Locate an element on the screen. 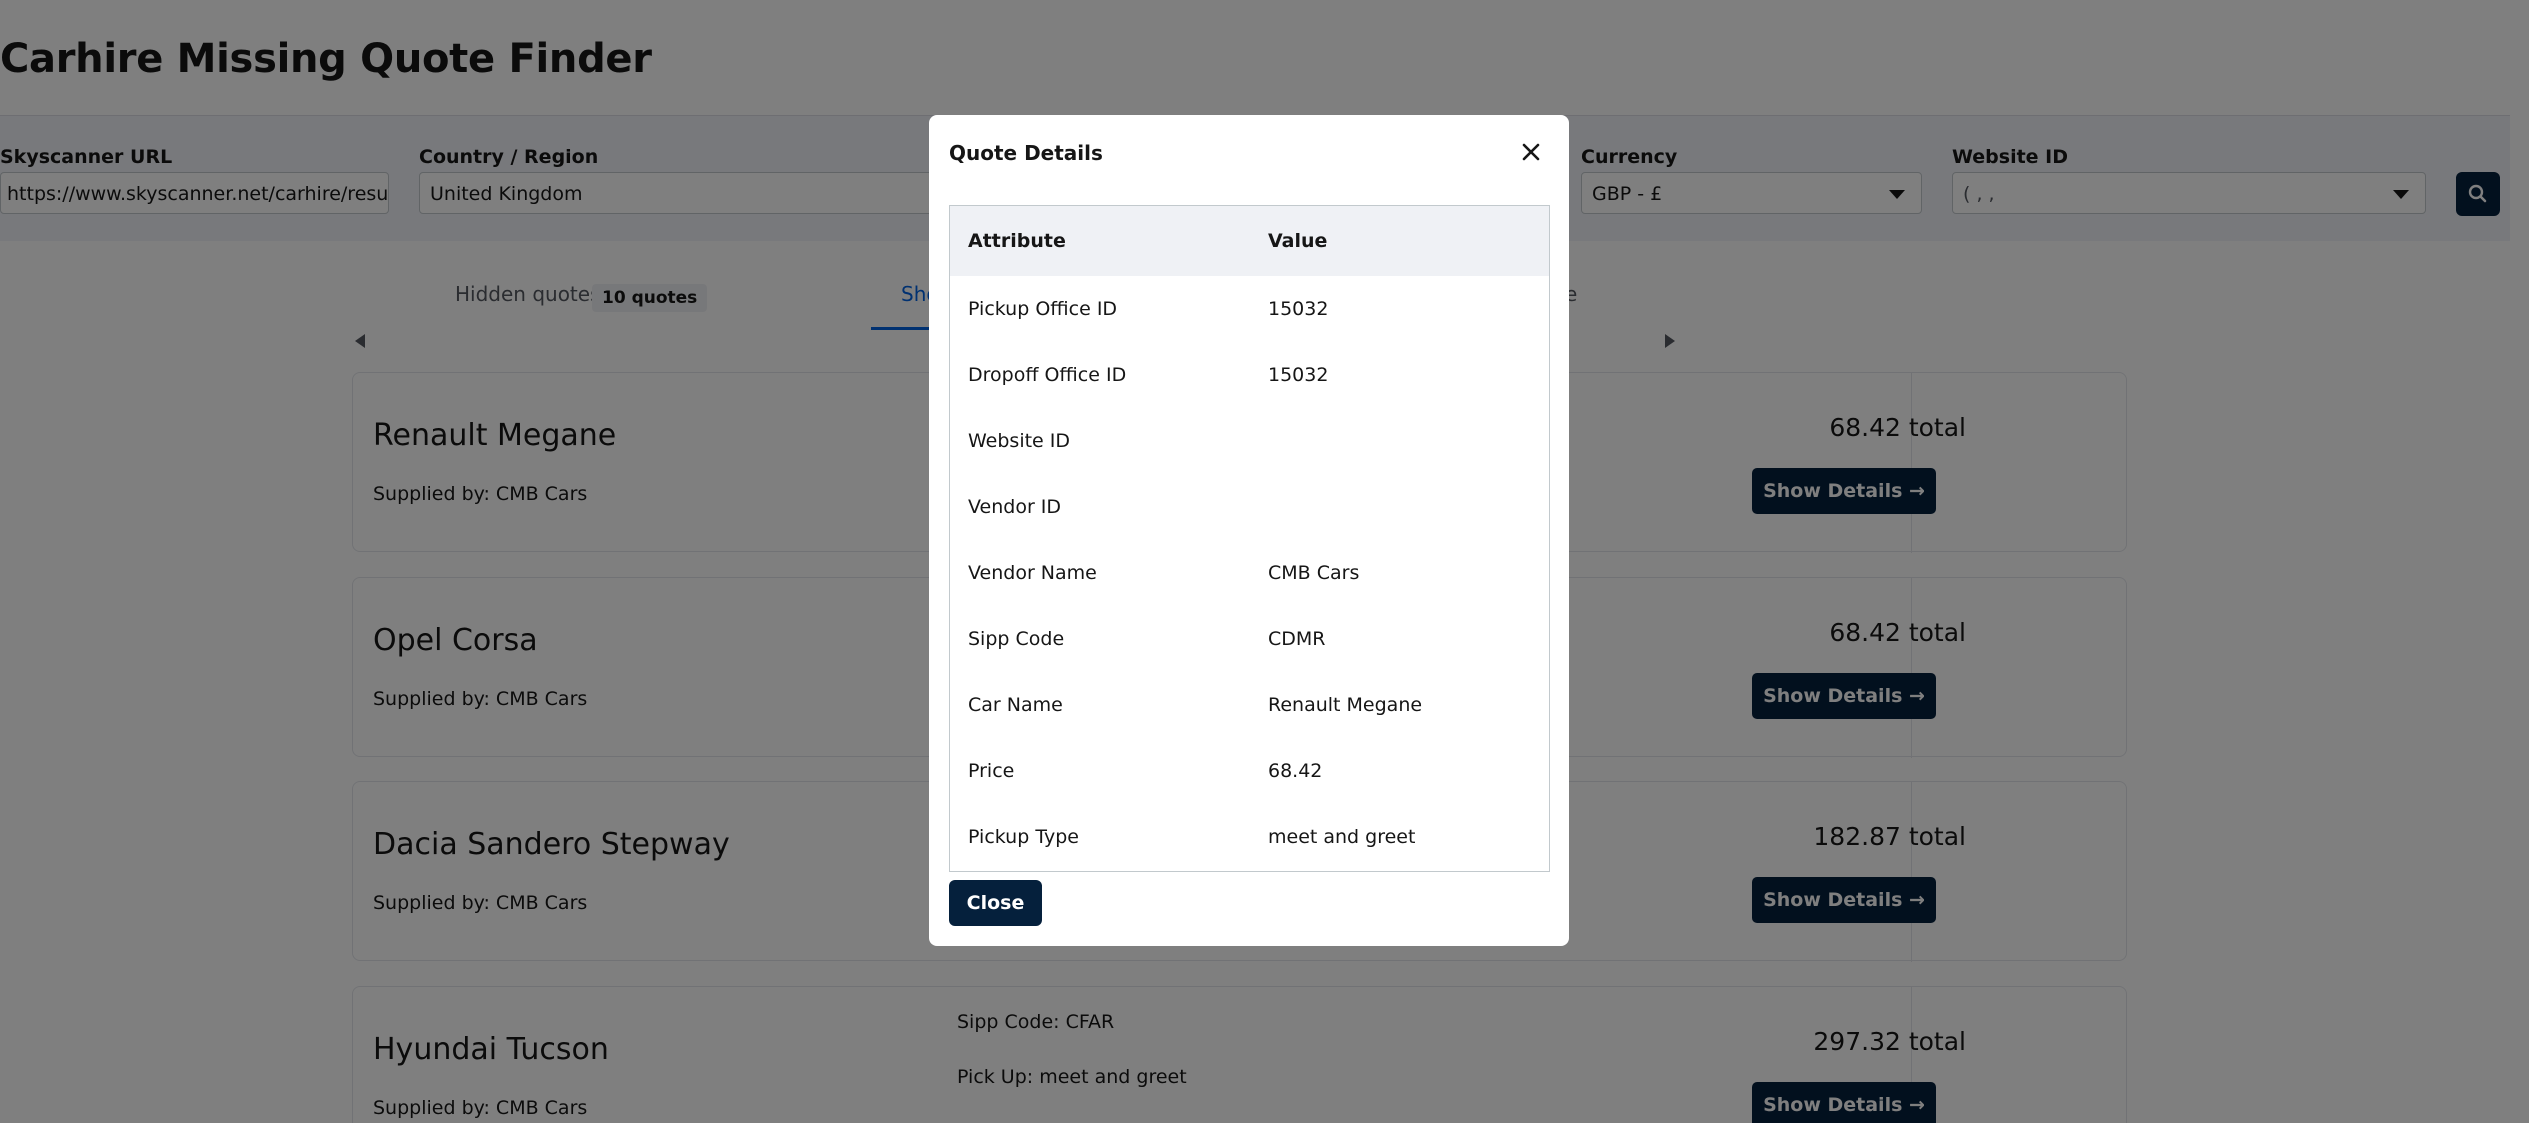  attribute-cell: Vendor ID is located at coordinates (1015, 507).